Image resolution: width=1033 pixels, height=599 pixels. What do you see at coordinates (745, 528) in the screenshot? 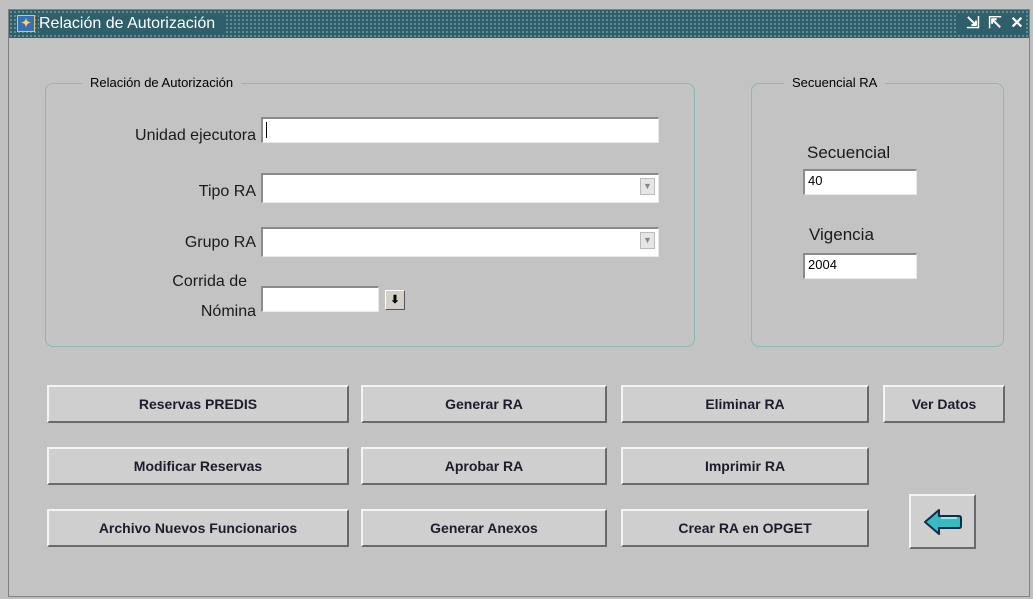
I see `crear-ra-opget-button: Crear RA en OPGET` at bounding box center [745, 528].